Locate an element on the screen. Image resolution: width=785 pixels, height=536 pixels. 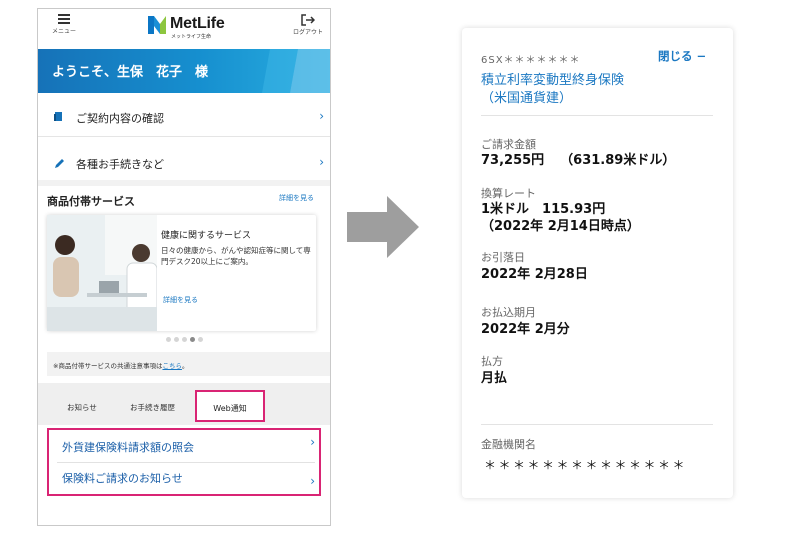
pencil-icon is located at coordinates (59, 163).